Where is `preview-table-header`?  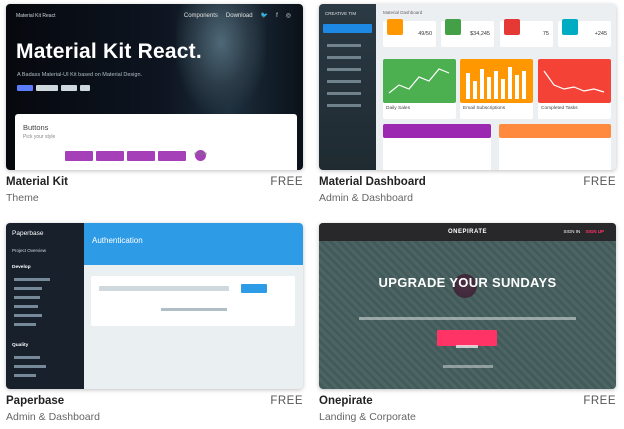 preview-table-header is located at coordinates (555, 131).